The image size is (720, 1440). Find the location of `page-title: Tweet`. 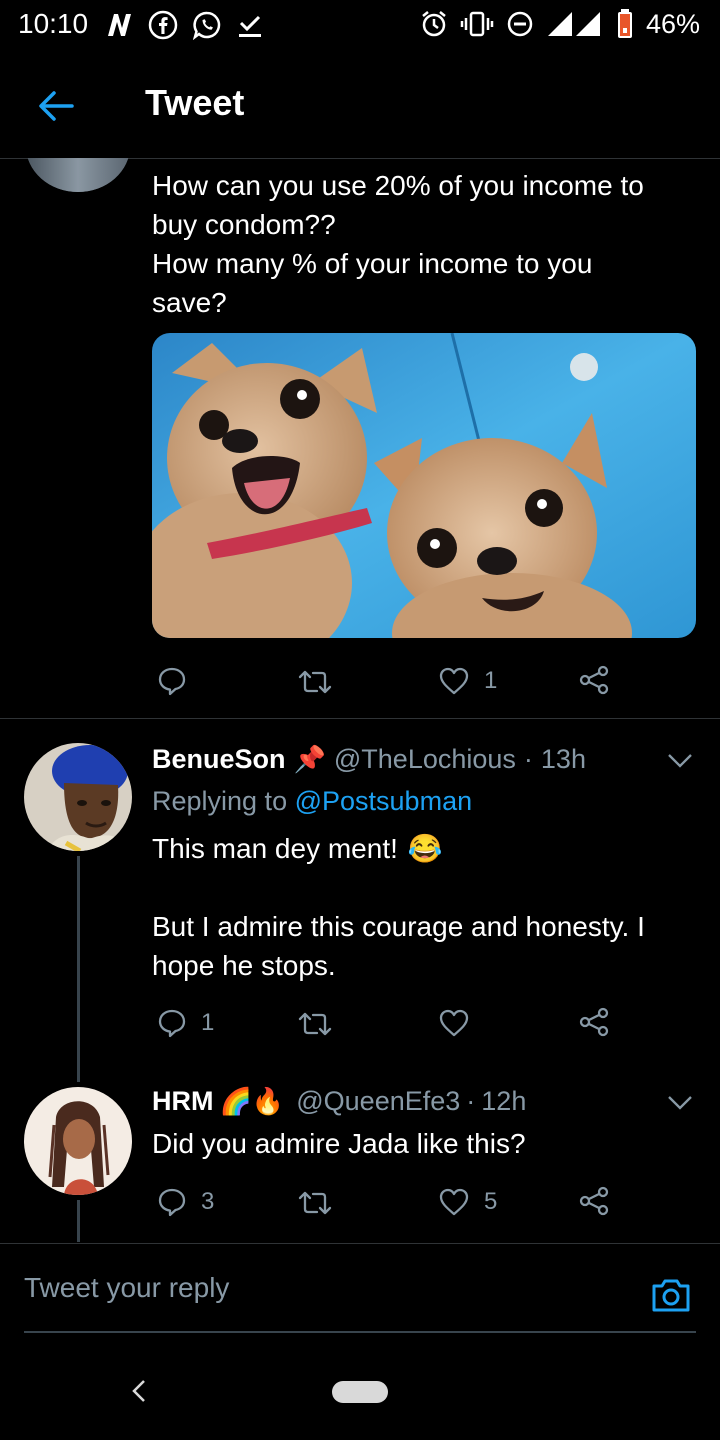

page-title: Tweet is located at coordinates (195, 102).